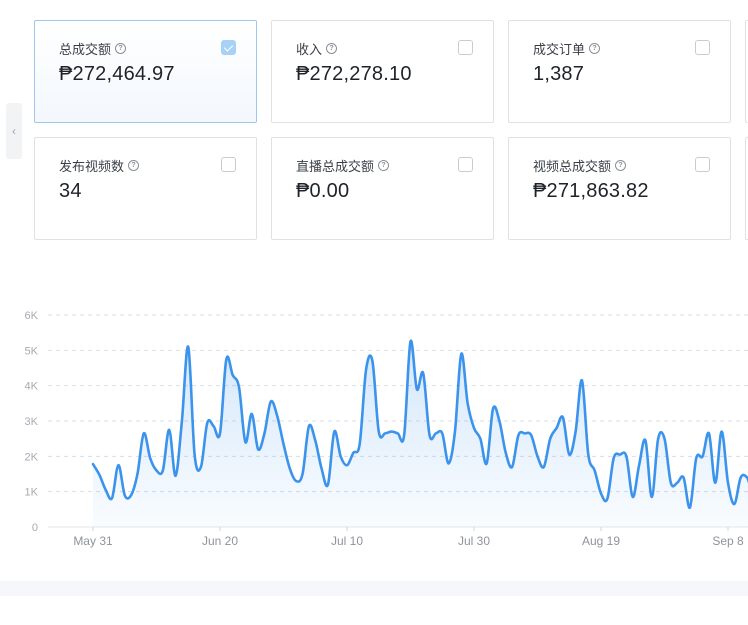  I want to click on x-tick-label: Jun 20, so click(220, 541).